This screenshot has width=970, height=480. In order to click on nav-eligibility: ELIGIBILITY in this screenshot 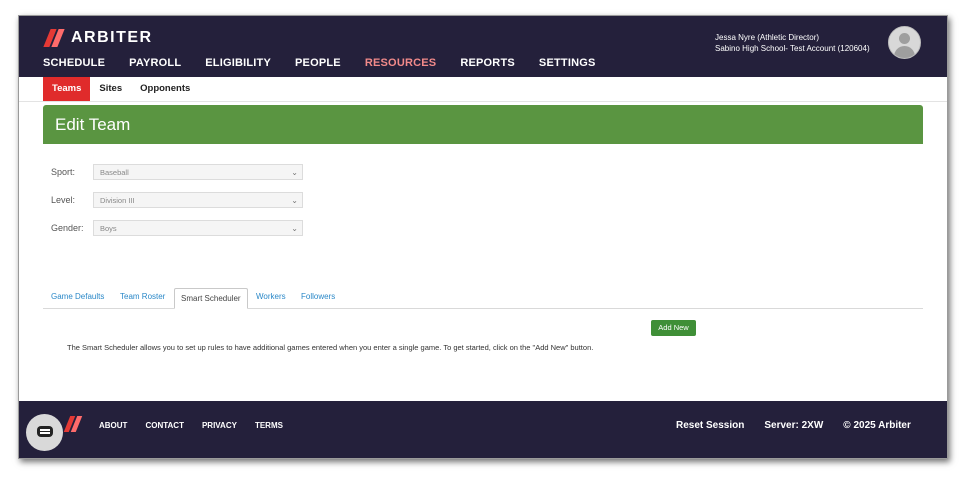, I will do `click(238, 63)`.